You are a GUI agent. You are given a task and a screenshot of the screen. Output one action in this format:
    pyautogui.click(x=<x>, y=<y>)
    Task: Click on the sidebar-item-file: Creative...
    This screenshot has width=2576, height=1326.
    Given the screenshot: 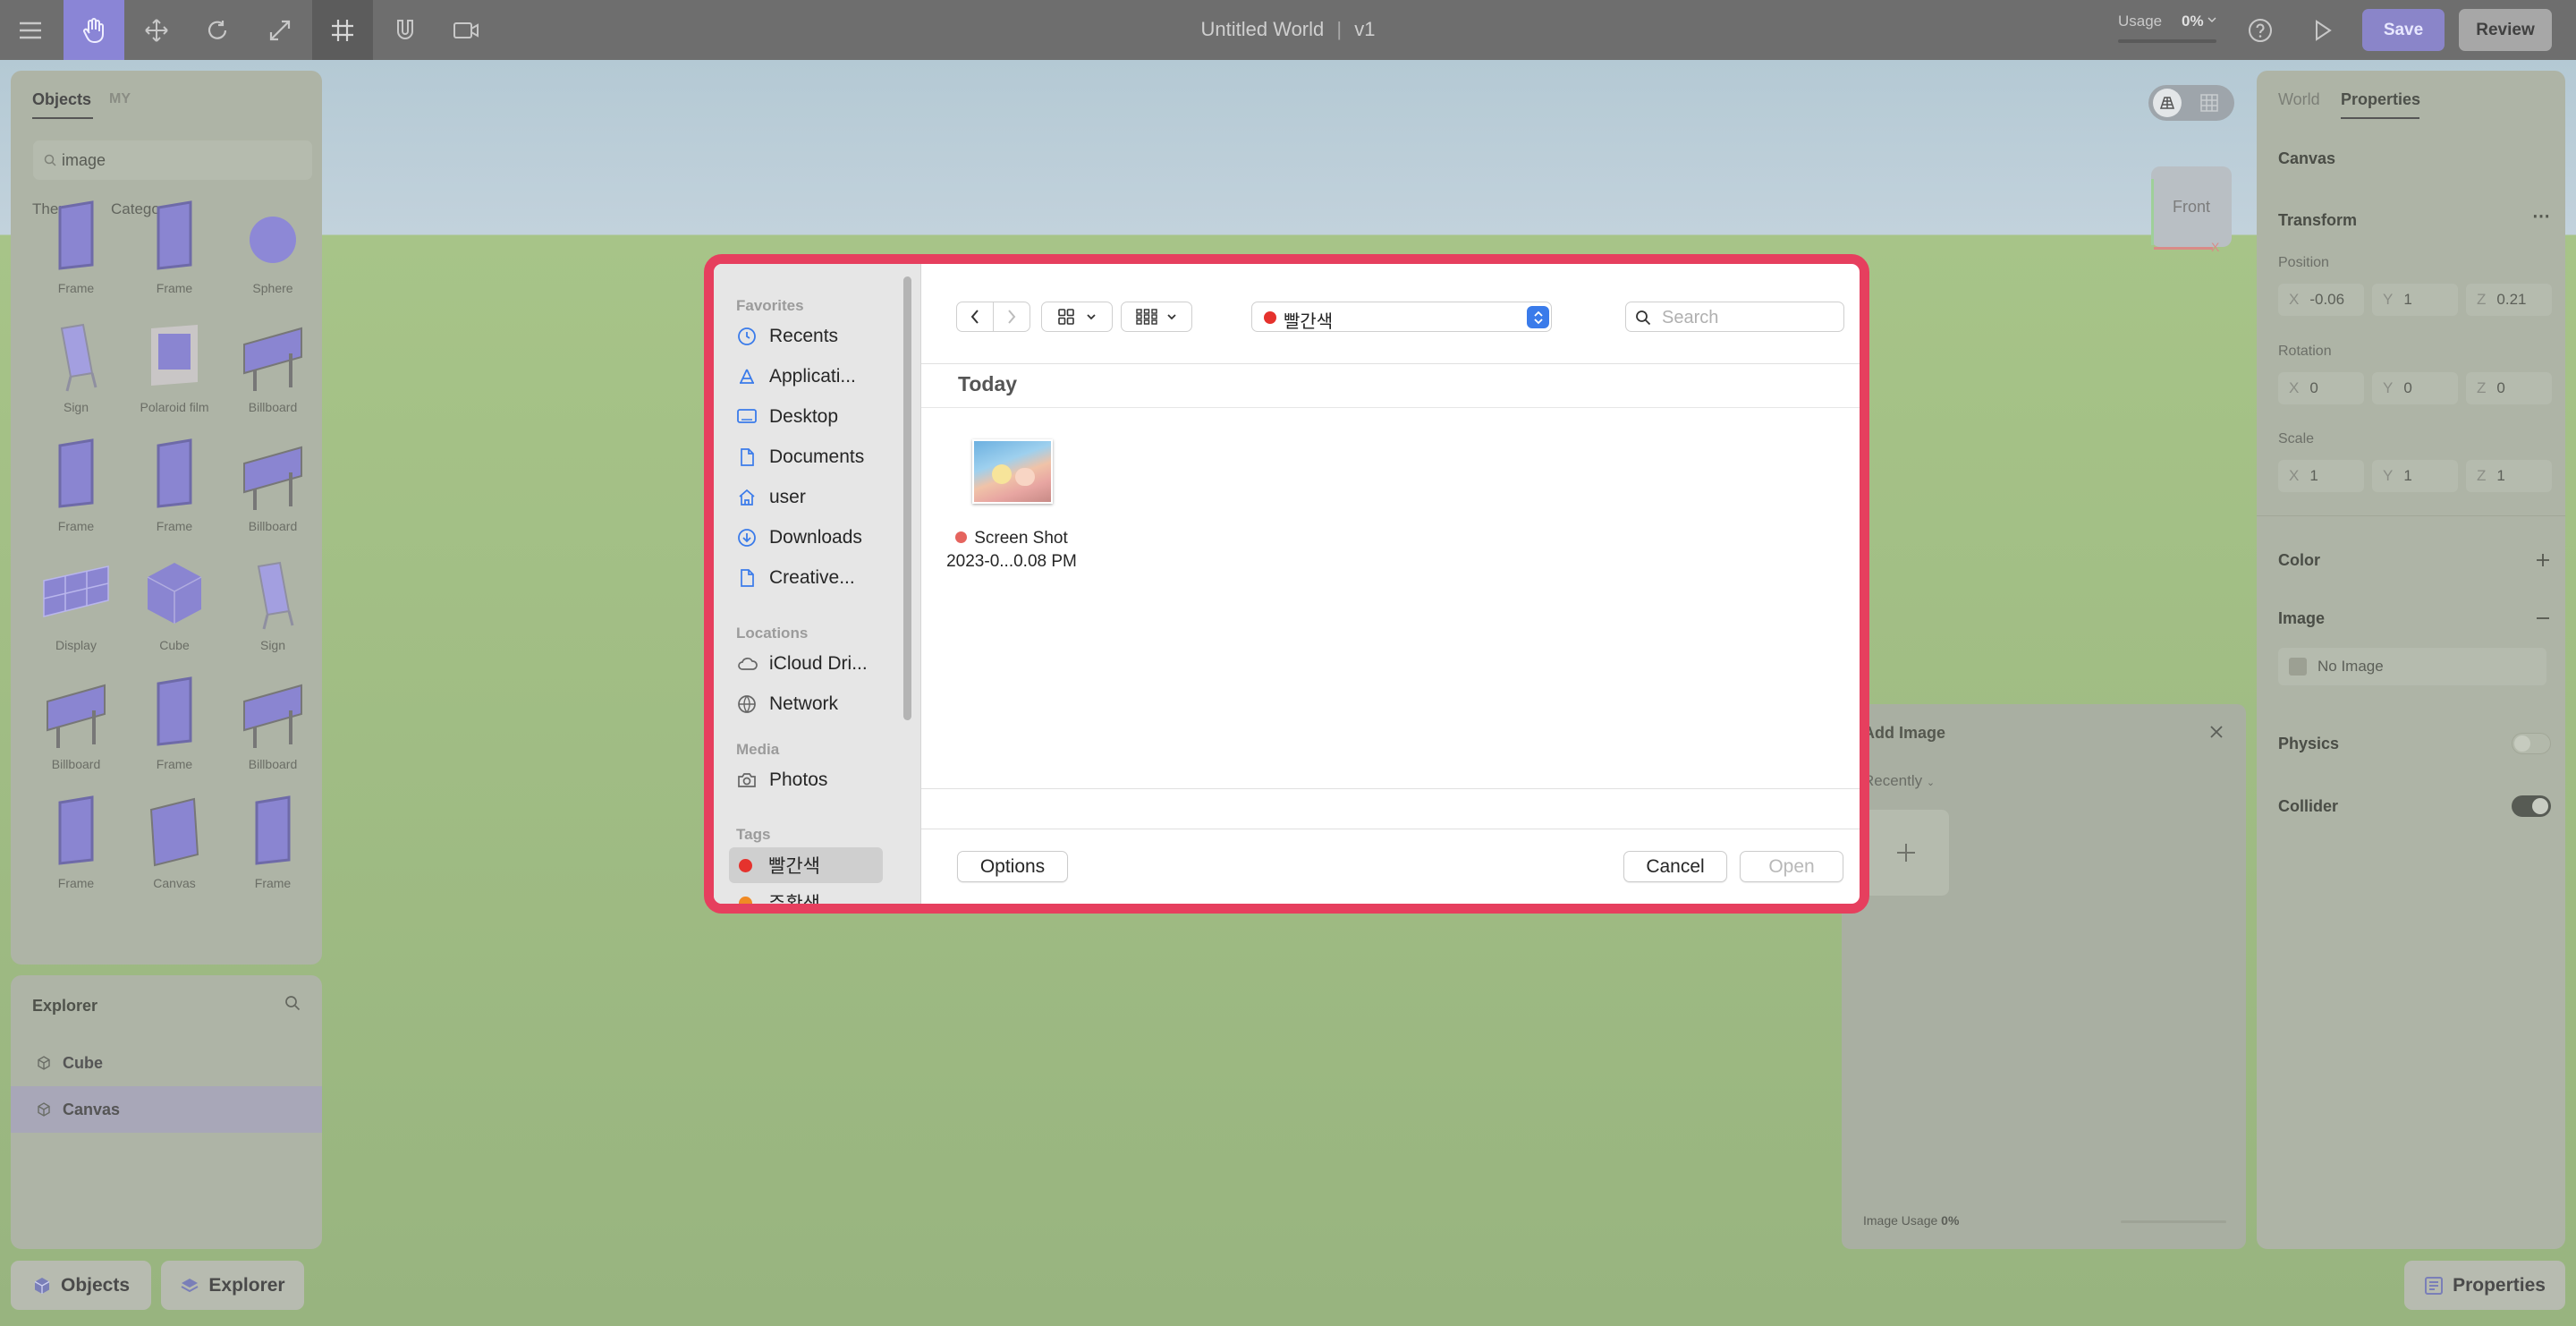 What is the action you would take?
    pyautogui.click(x=806, y=578)
    